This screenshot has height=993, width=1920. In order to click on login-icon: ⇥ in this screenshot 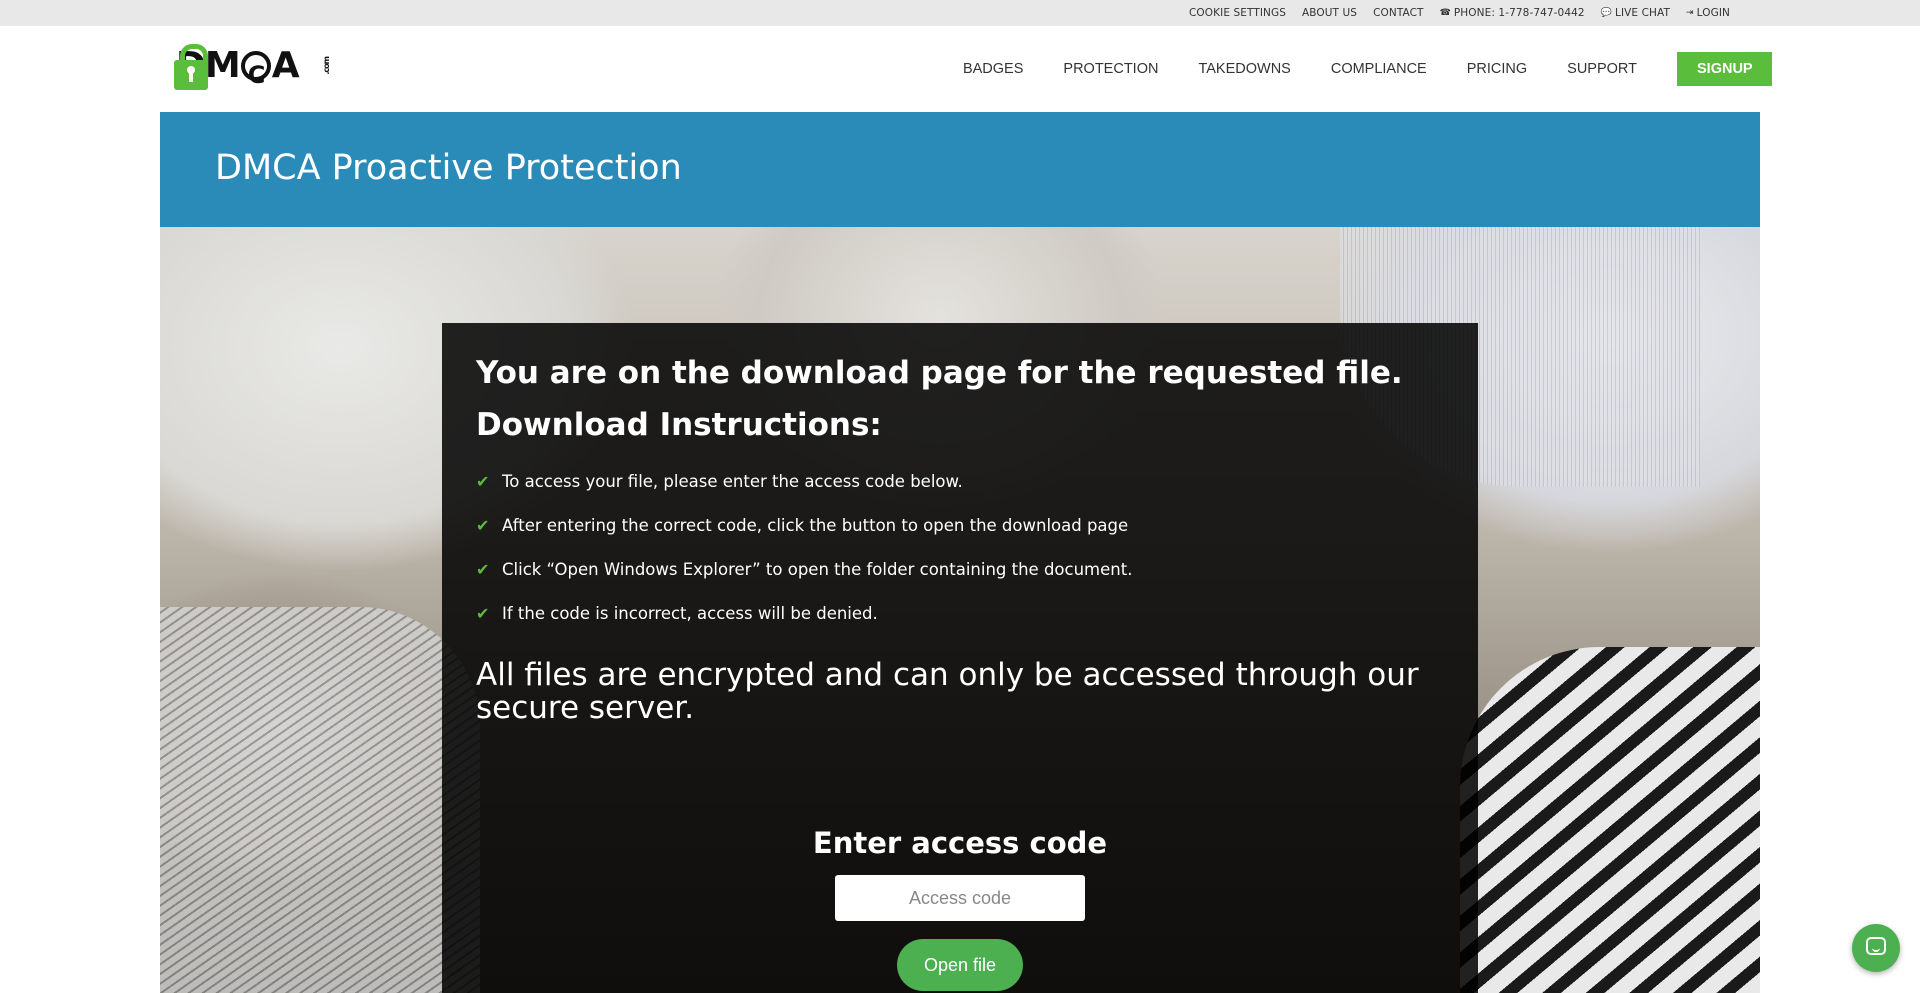, I will do `click(1690, 13)`.